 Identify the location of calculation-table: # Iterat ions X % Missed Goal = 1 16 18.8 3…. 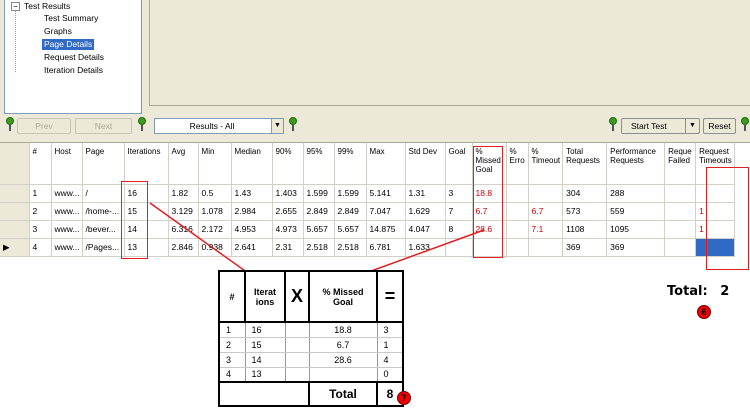
(311, 338).